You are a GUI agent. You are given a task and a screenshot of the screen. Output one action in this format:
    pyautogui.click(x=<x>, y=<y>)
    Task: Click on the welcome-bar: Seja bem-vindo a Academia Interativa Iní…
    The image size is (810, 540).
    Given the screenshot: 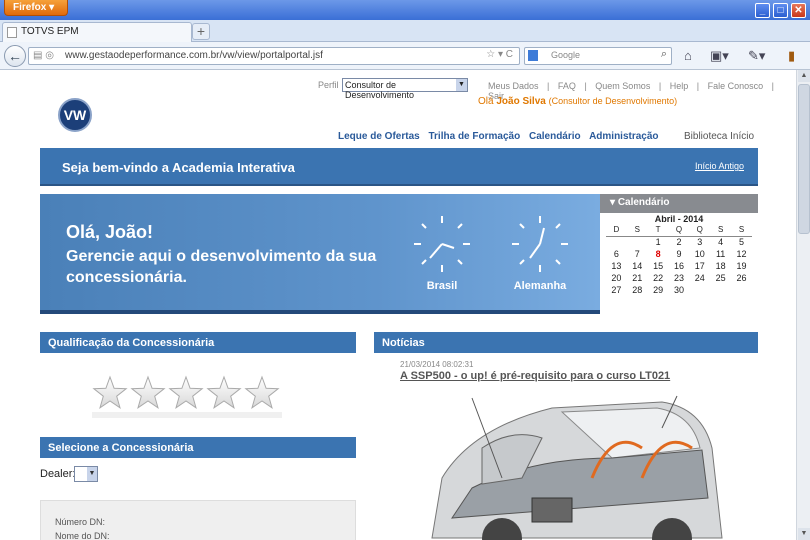 What is the action you would take?
    pyautogui.click(x=399, y=167)
    